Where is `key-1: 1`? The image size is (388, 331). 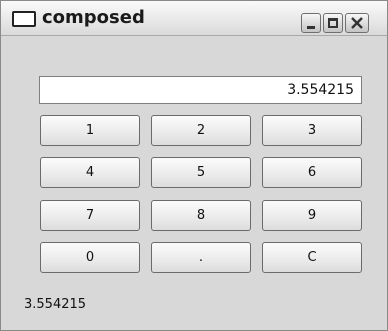
key-1: 1 is located at coordinates (90, 130).